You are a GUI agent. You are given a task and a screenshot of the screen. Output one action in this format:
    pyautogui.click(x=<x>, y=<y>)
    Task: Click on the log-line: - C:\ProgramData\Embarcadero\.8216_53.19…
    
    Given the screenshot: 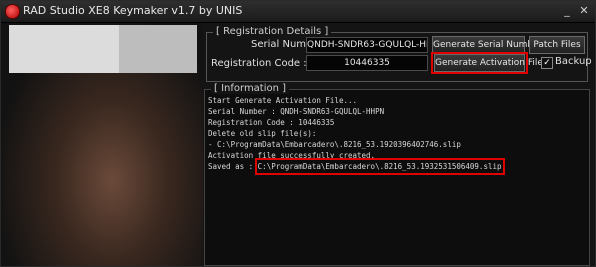 What is the action you would take?
    pyautogui.click(x=334, y=144)
    